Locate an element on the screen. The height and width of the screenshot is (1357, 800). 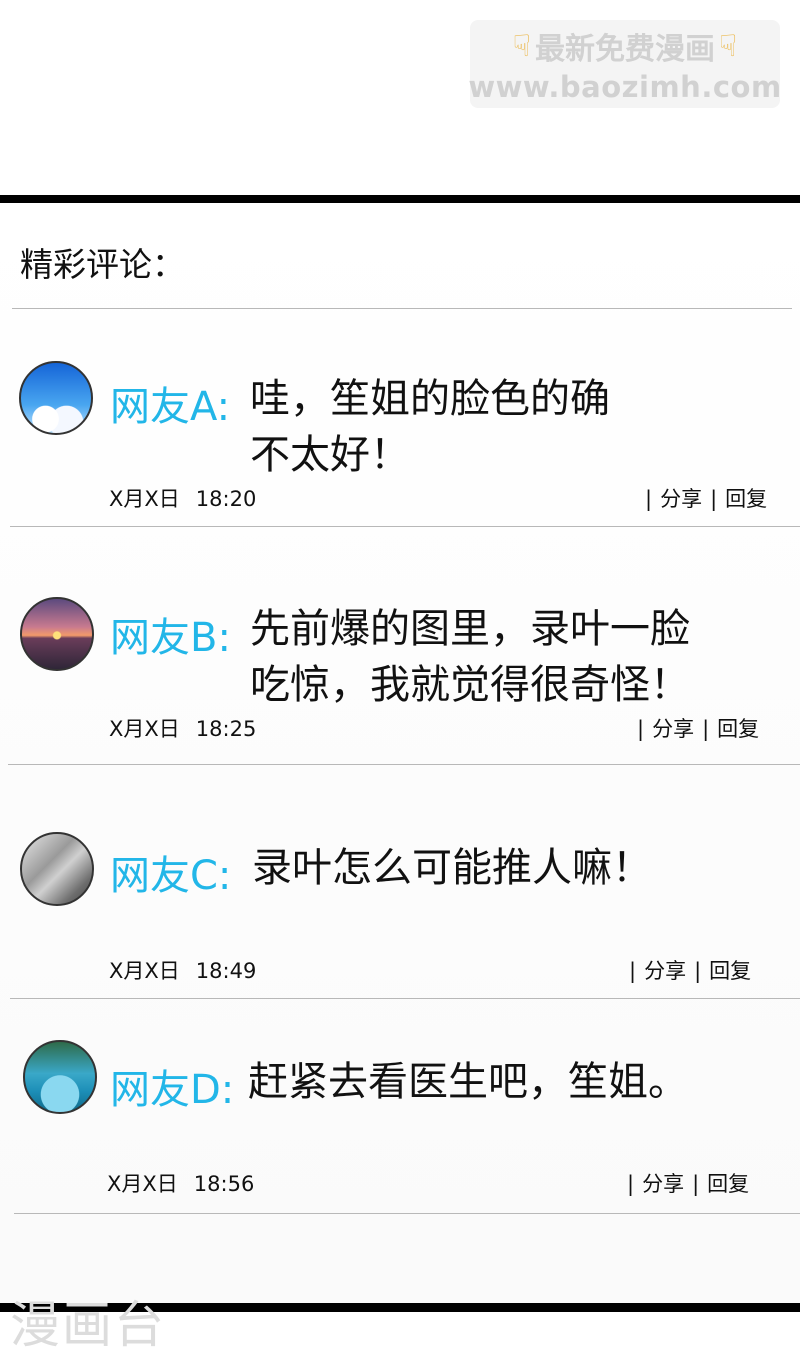
comment-time: 18:20 is located at coordinates (226, 499).